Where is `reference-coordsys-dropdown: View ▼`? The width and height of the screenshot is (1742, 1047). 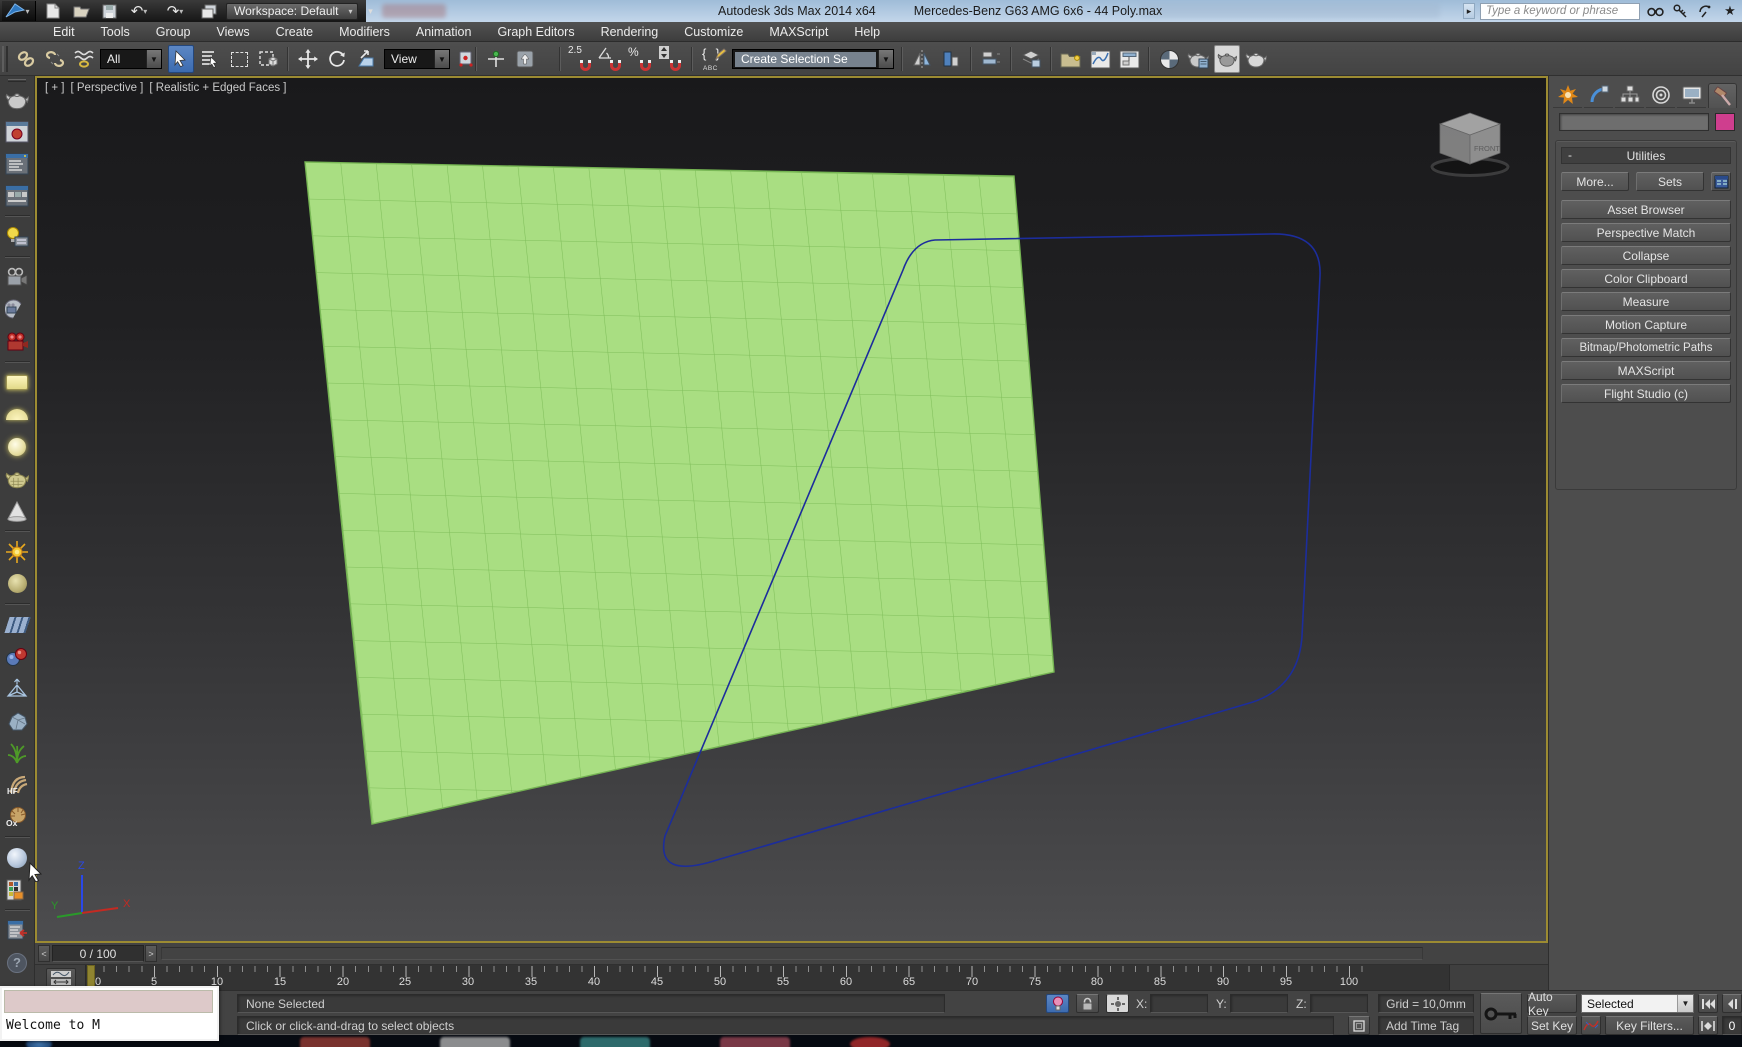 reference-coordsys-dropdown: View ▼ is located at coordinates (417, 59).